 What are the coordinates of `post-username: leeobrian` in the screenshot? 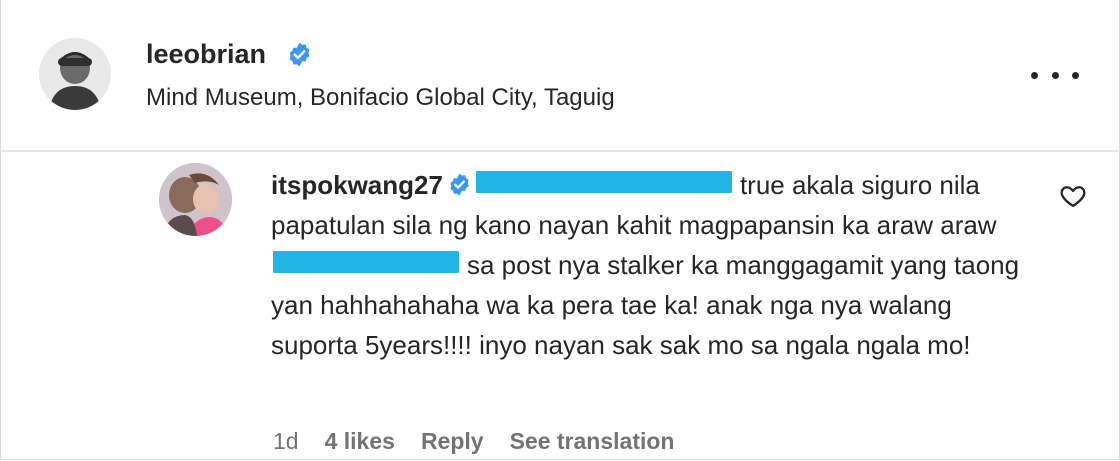 It's located at (206, 54).